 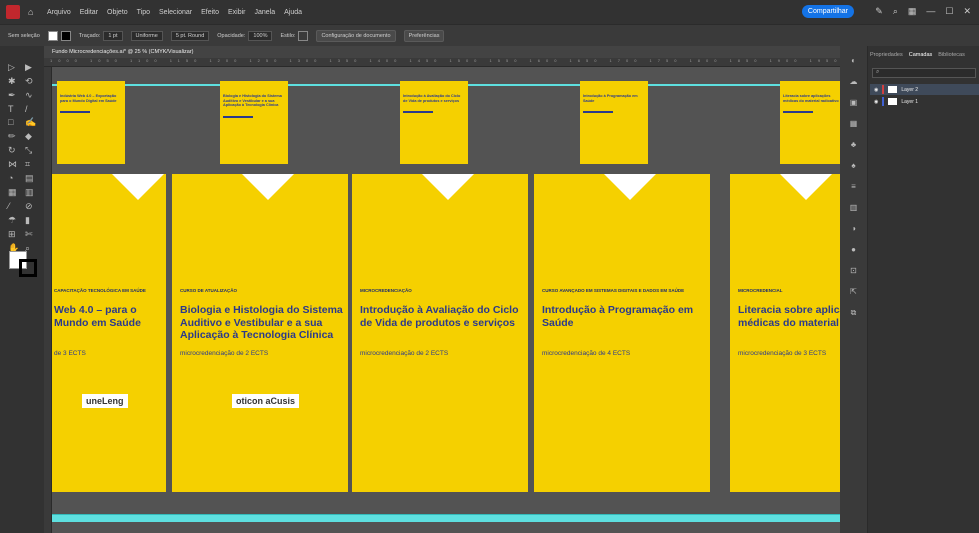 What do you see at coordinates (14, 109) in the screenshot?
I see `type-tool-icon: T` at bounding box center [14, 109].